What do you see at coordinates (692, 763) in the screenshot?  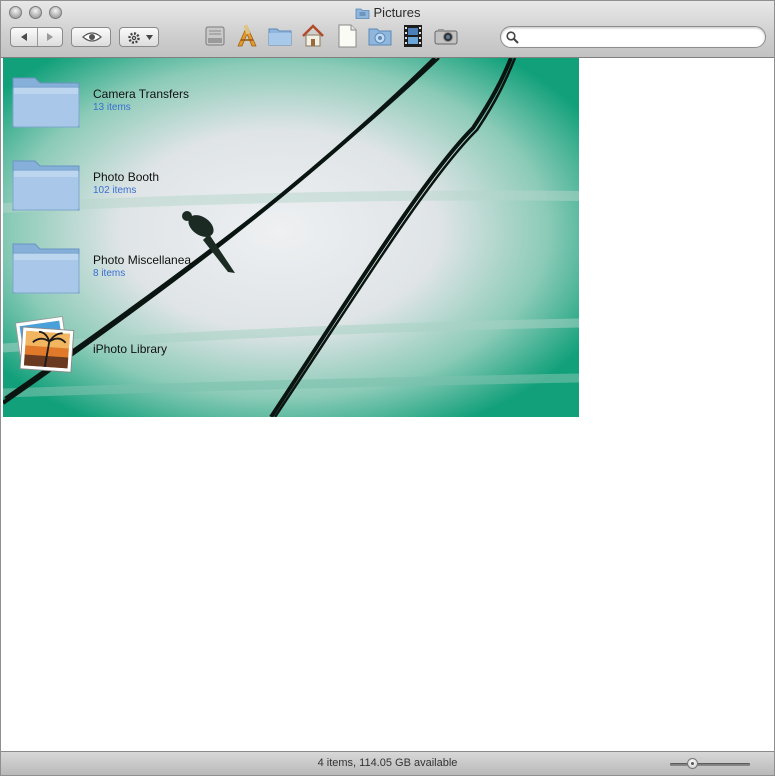 I see `slider-knob` at bounding box center [692, 763].